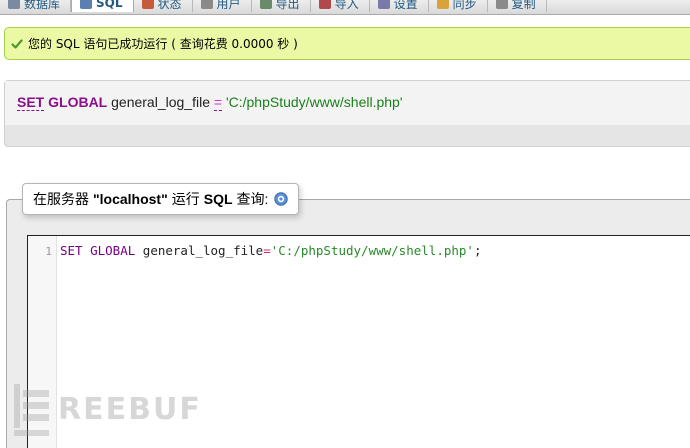  I want to click on tab-label: SQL, so click(109, 5).